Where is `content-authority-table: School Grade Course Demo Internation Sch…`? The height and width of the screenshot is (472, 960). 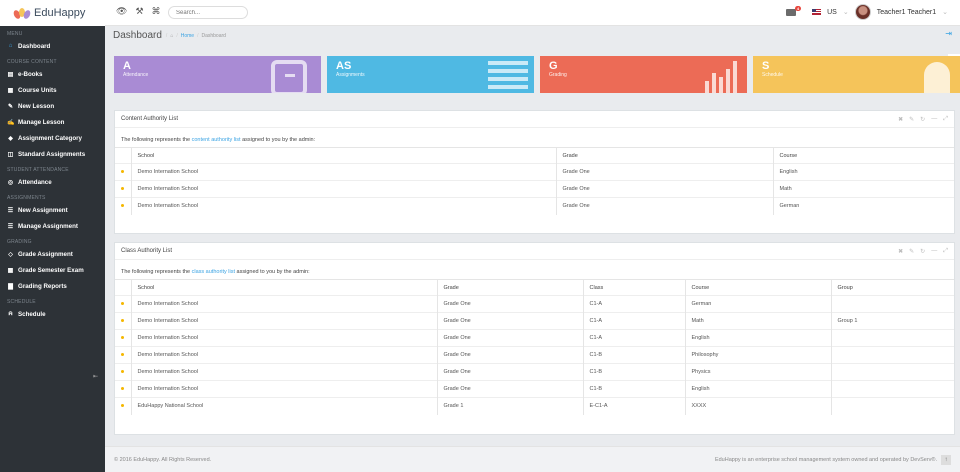 content-authority-table: School Grade Course Demo Internation Sch… is located at coordinates (534, 181).